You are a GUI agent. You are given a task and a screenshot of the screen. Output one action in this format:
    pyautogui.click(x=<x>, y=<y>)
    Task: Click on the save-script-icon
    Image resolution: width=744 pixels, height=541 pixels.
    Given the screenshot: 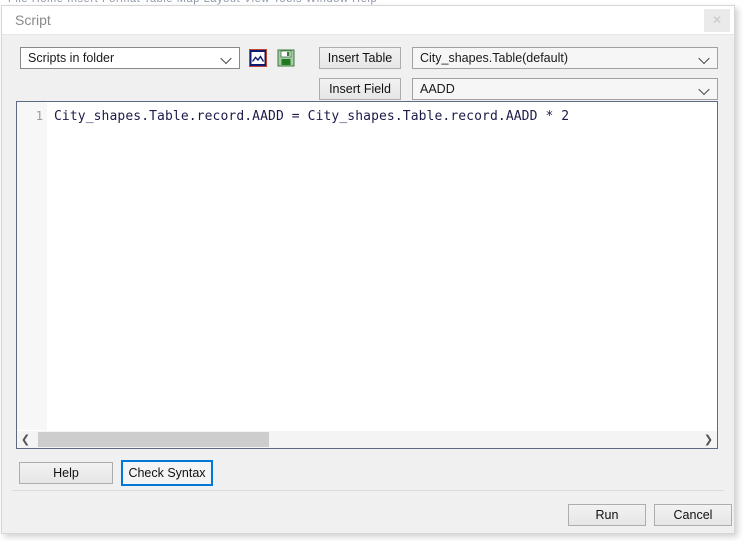 What is the action you would take?
    pyautogui.click(x=286, y=58)
    